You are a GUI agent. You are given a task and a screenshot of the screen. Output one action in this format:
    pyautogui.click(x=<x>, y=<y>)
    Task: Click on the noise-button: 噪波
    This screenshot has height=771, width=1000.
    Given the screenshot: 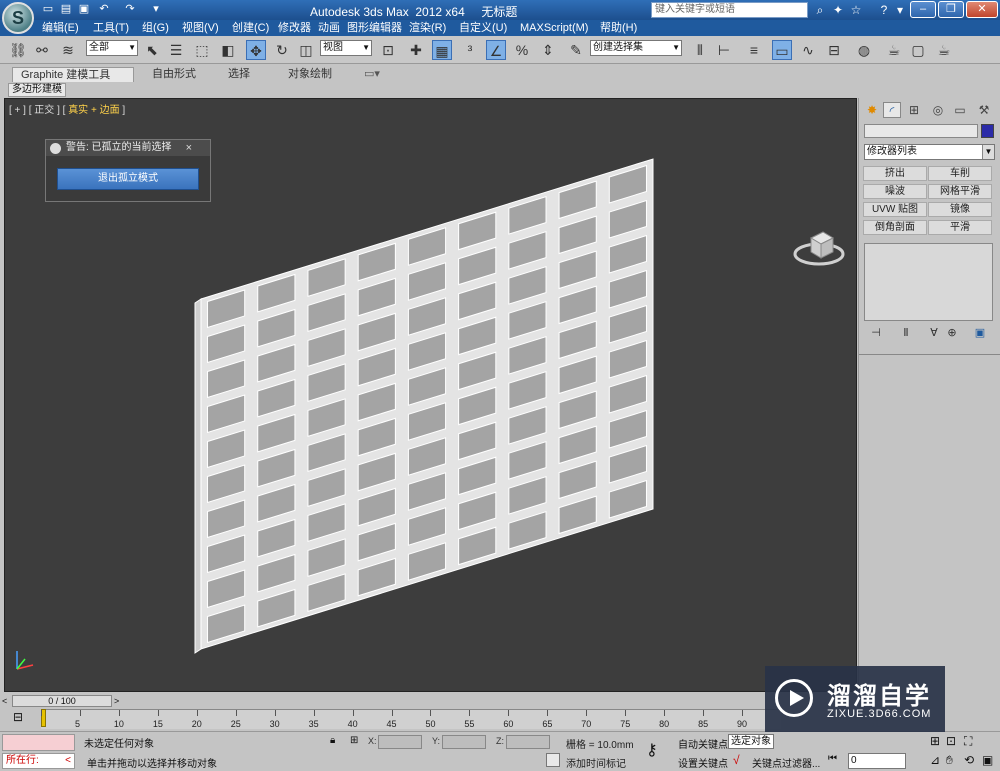 What is the action you would take?
    pyautogui.click(x=895, y=191)
    